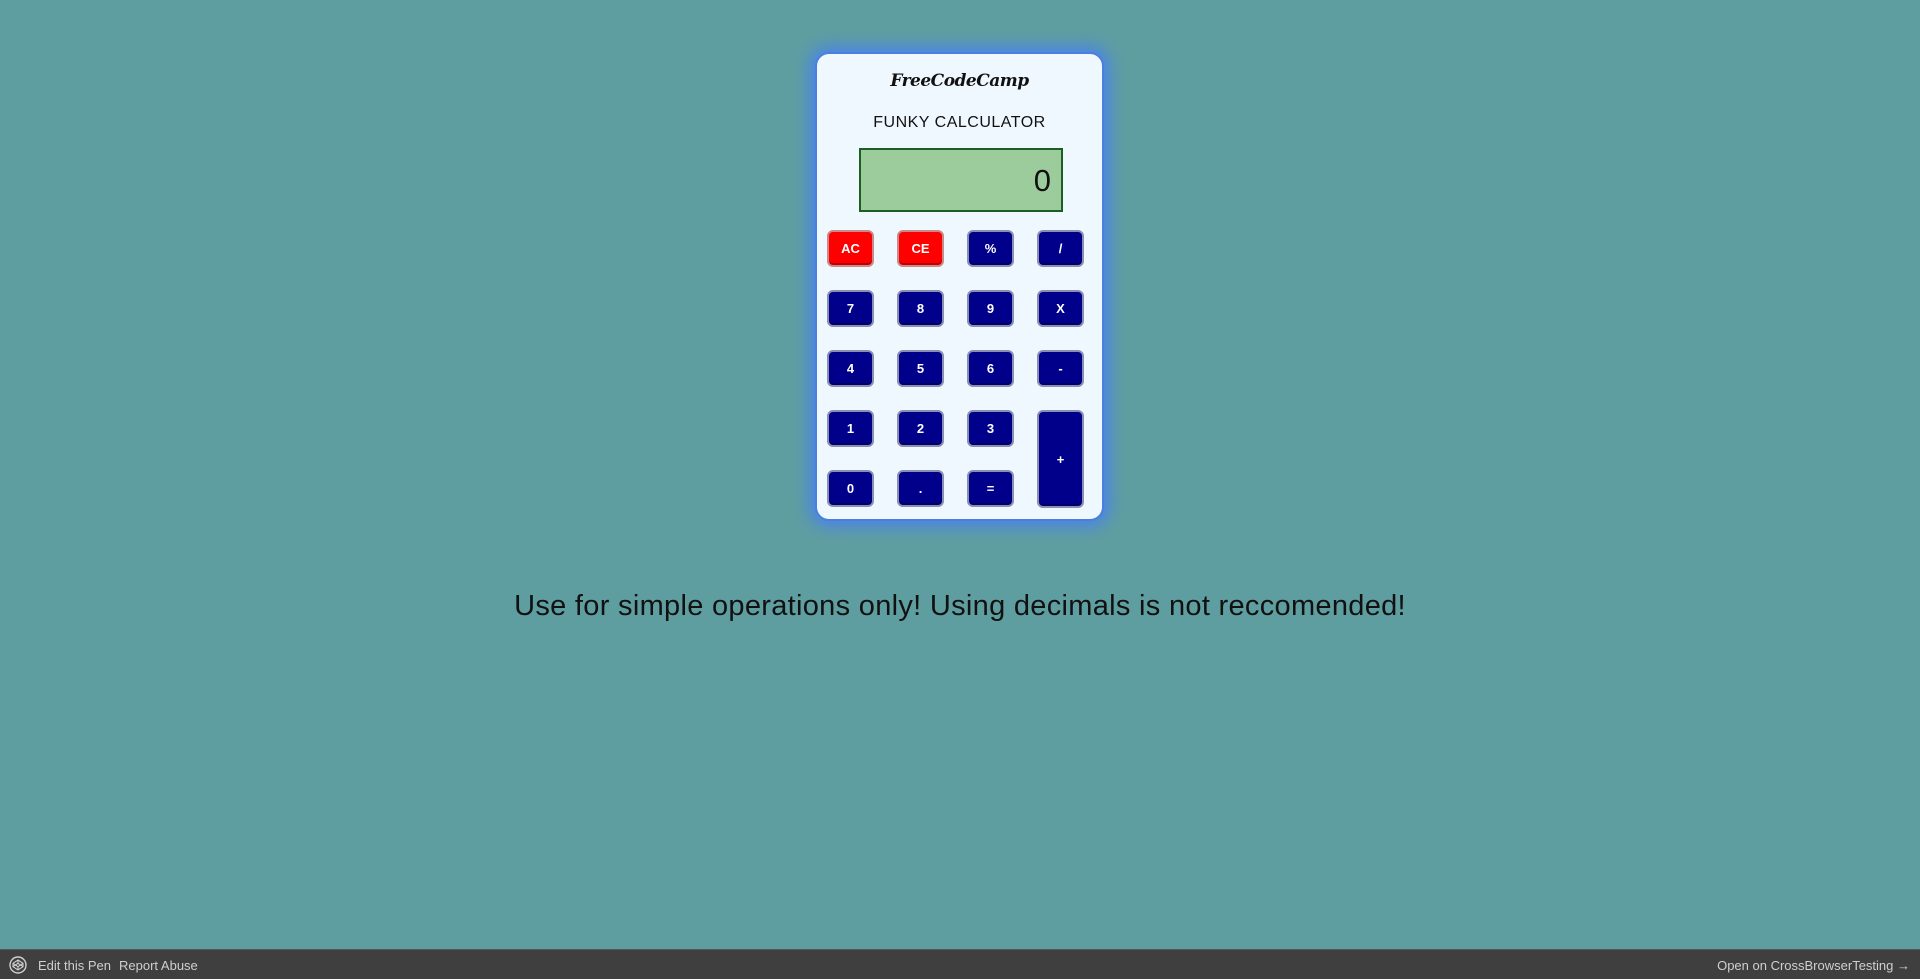  Describe the element at coordinates (920, 488) in the screenshot. I see `decimal-button: .` at that location.